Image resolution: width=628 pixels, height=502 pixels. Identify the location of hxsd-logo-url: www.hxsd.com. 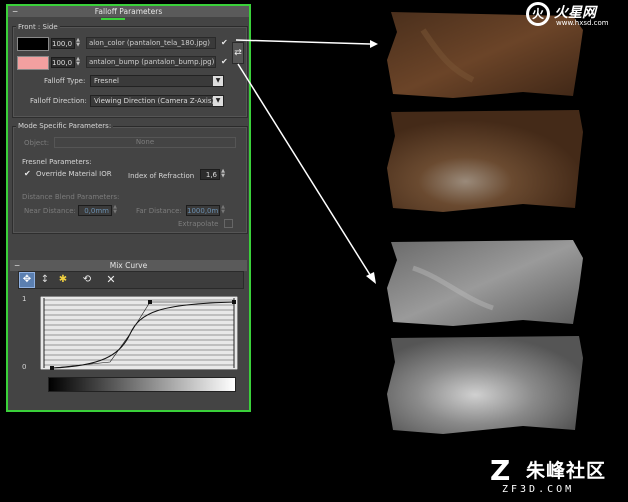
(582, 23).